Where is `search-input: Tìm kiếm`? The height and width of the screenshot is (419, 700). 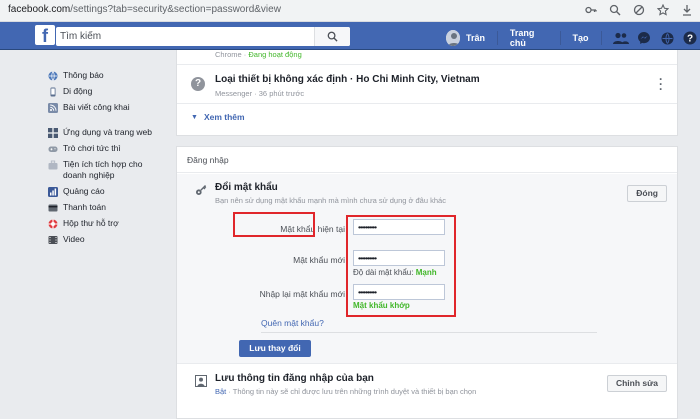 search-input: Tìm kiếm is located at coordinates (80, 36).